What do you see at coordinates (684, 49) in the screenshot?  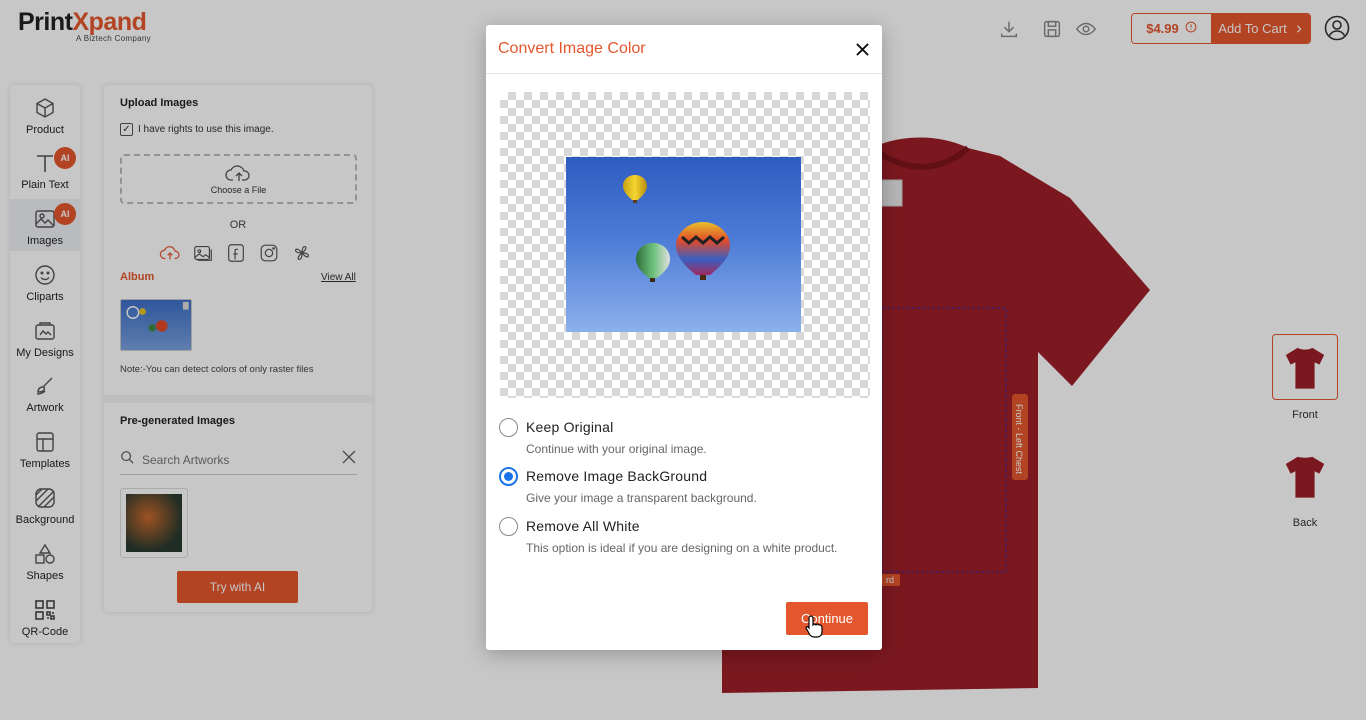 I see `dialog-header: Convert Image Color` at bounding box center [684, 49].